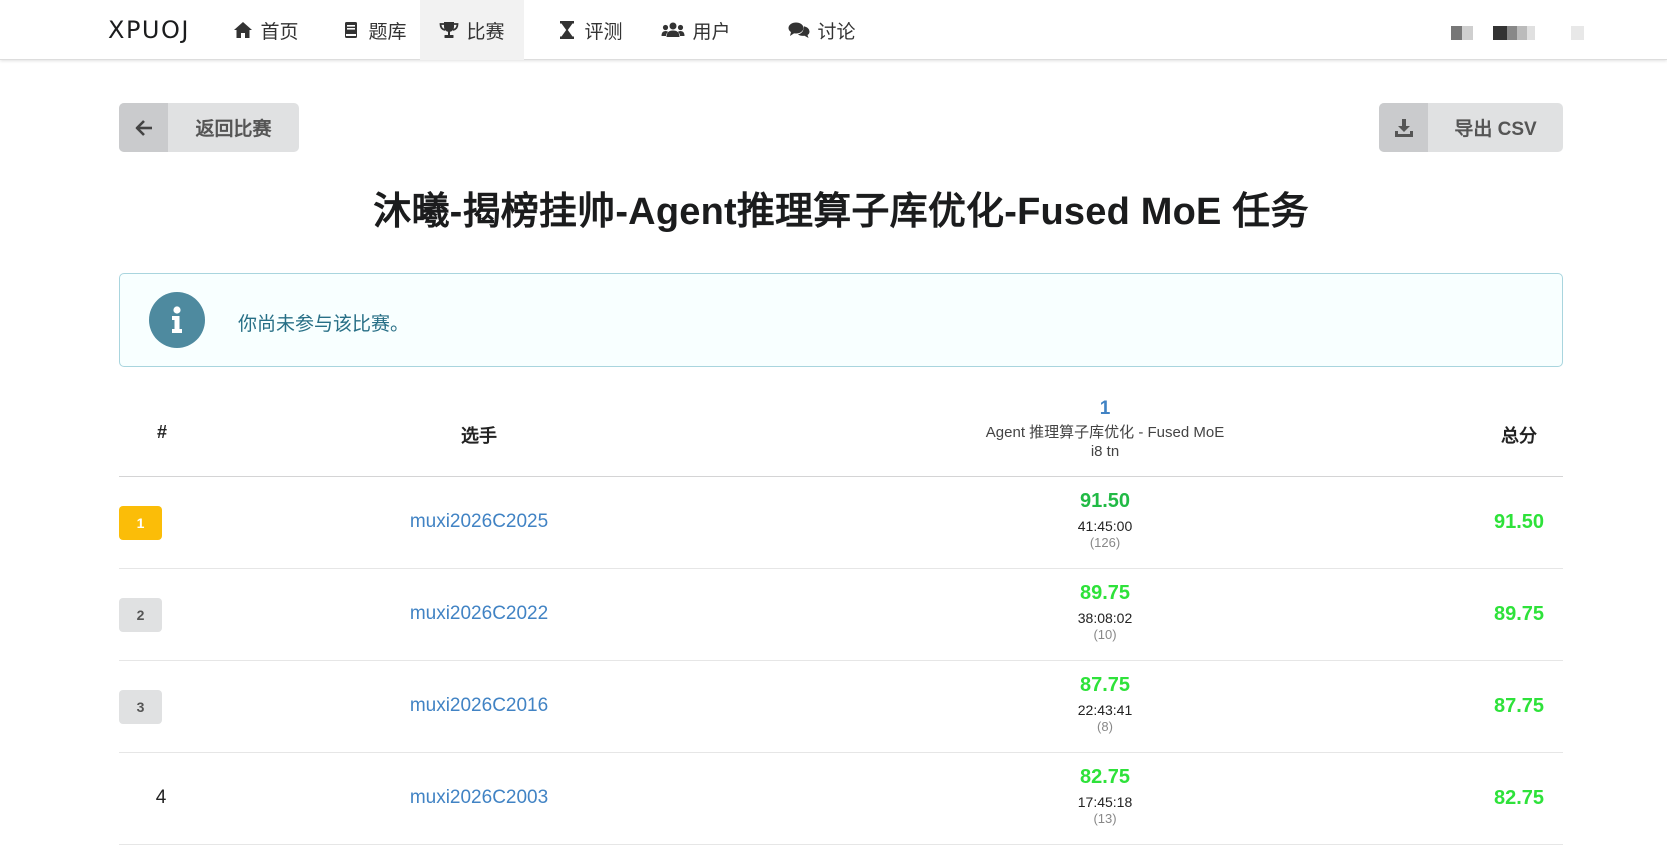 The height and width of the screenshot is (864, 1667). I want to click on table-row: 3 muxi2026C2016 87.75 22:43:41 (8) 87.75, so click(841, 707).